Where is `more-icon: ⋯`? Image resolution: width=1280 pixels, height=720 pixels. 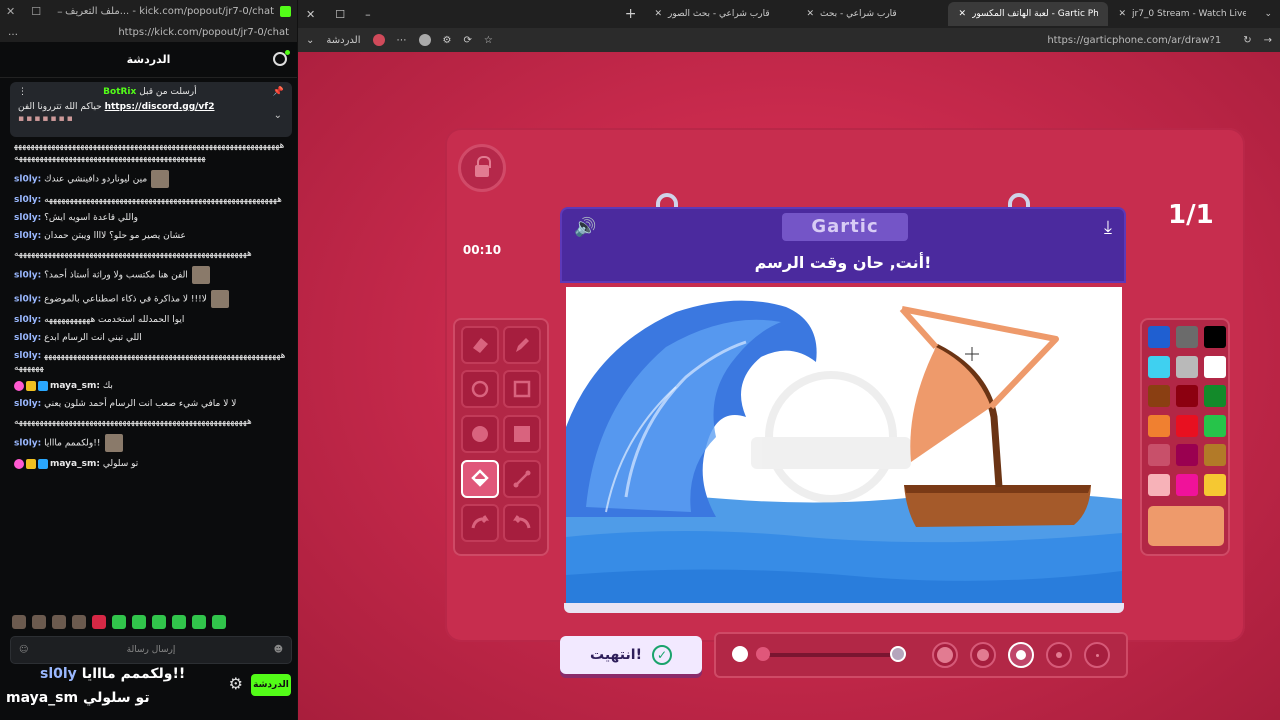
more-icon: ⋯ is located at coordinates (402, 40).